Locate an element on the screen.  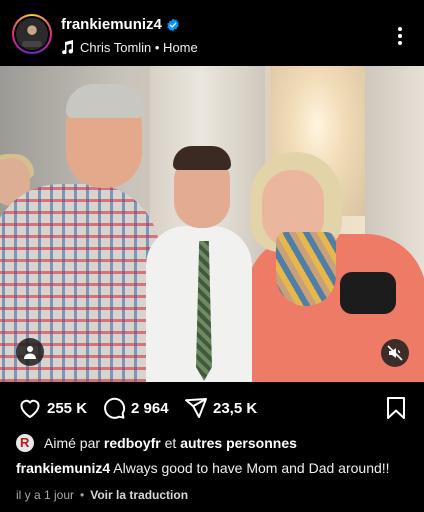
share-button: 23,5 K is located at coordinates (229, 408).